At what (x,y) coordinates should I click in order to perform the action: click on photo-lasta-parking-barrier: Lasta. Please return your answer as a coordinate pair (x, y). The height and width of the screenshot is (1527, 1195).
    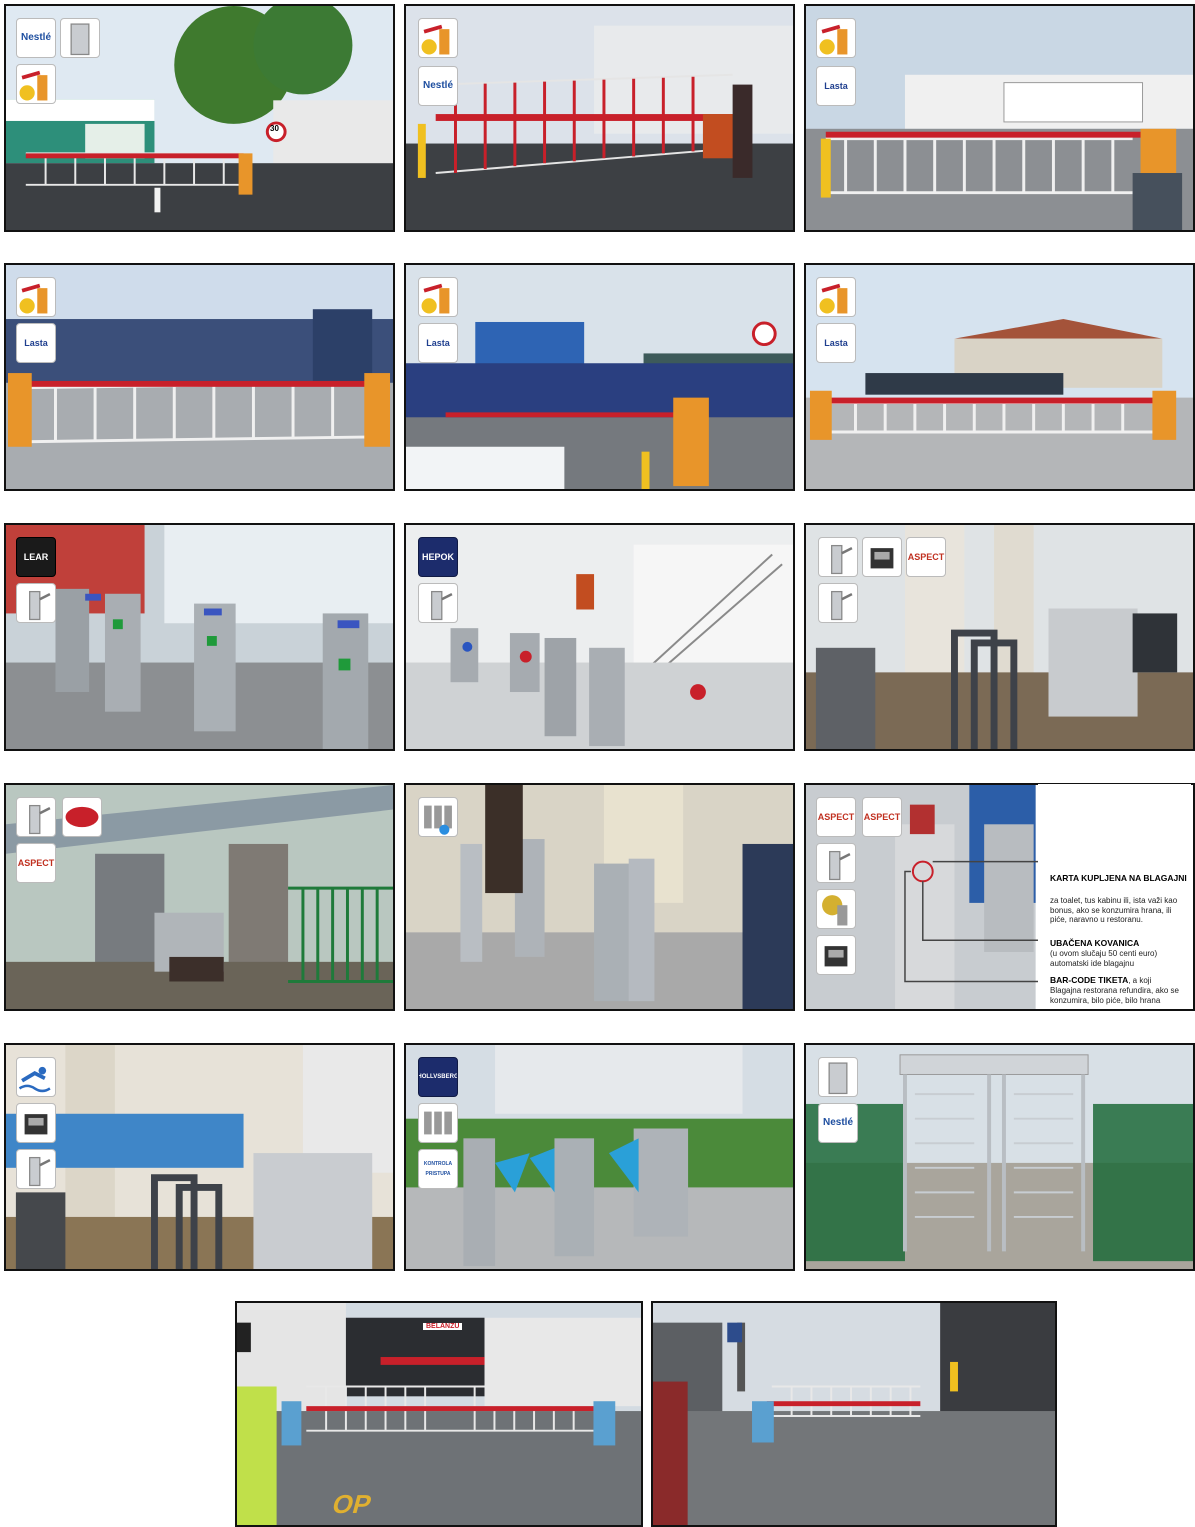
    Looking at the image, I should click on (999, 377).